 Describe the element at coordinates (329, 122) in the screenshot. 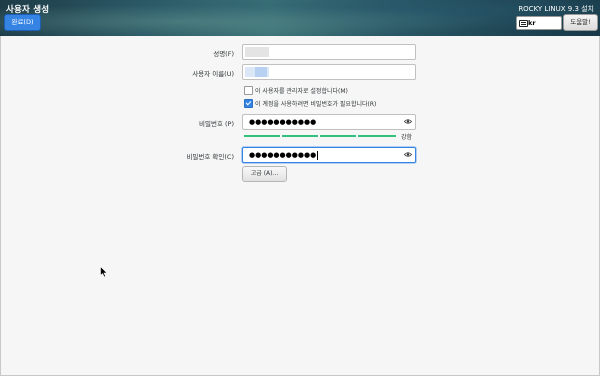

I see `password-field: ●●●●●●●●●●●` at that location.